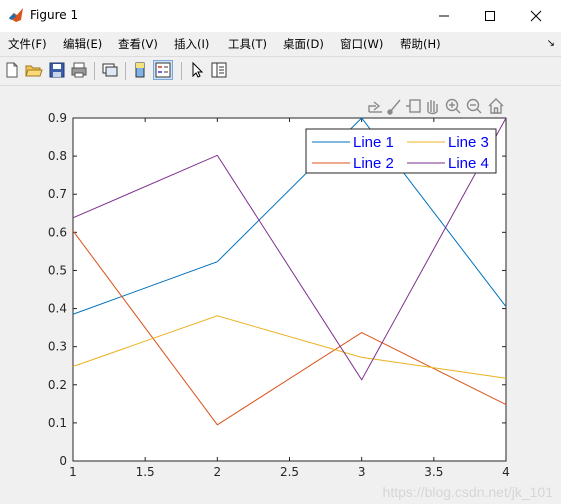 The image size is (561, 504). I want to click on x-tick-label: 2, so click(218, 472).